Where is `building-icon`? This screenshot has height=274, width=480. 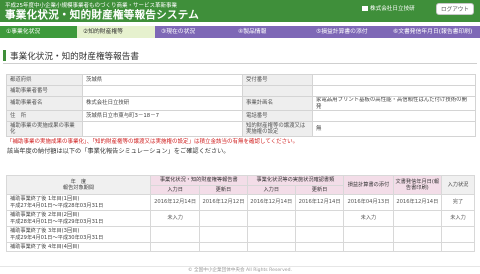
building-icon is located at coordinates (365, 8).